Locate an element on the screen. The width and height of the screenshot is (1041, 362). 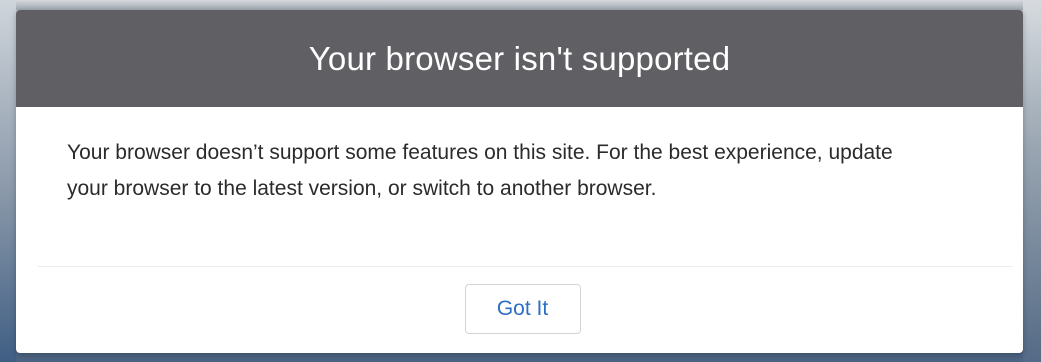
backdrop-left is located at coordinates (8, 181).